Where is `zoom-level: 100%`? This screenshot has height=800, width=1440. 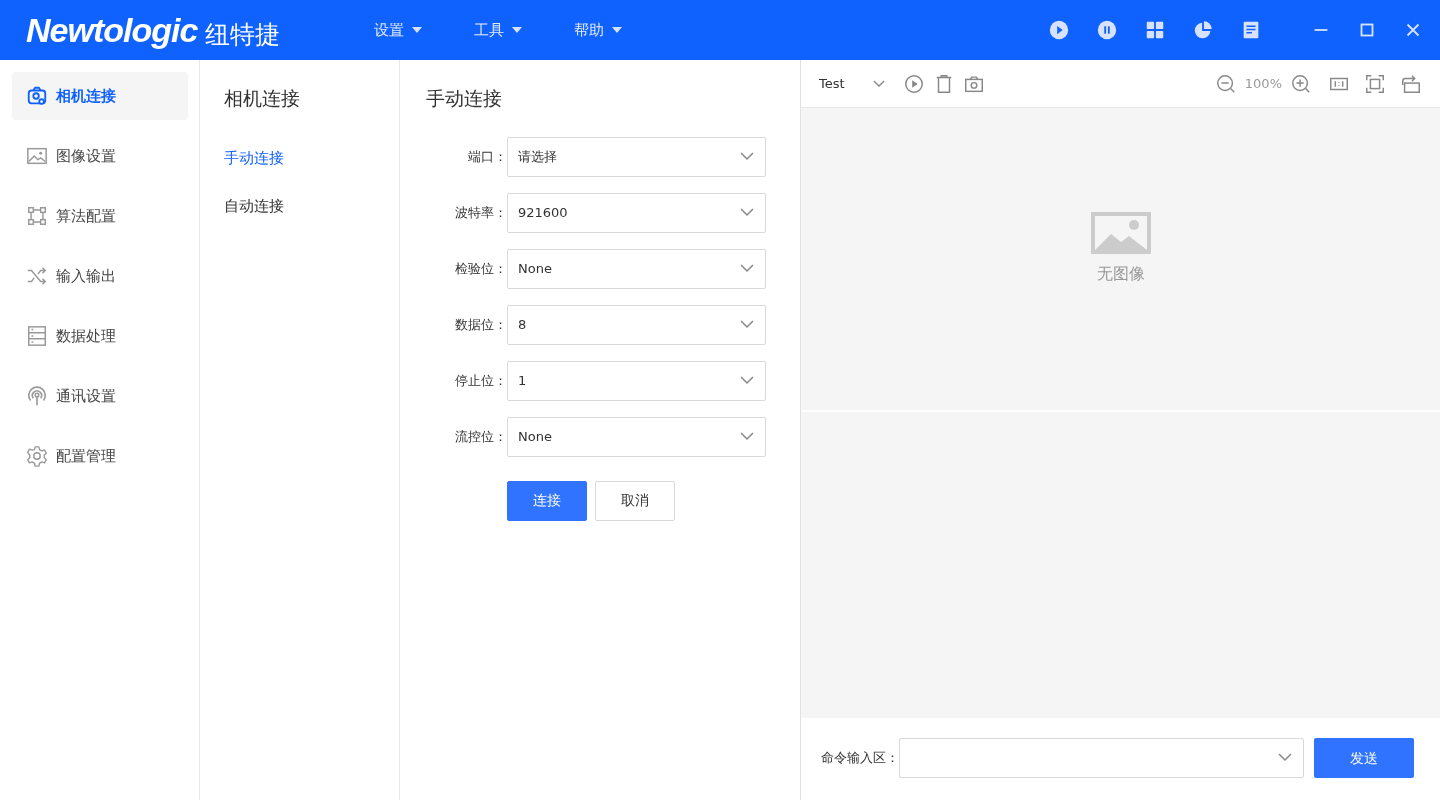
zoom-level: 100% is located at coordinates (1263, 83).